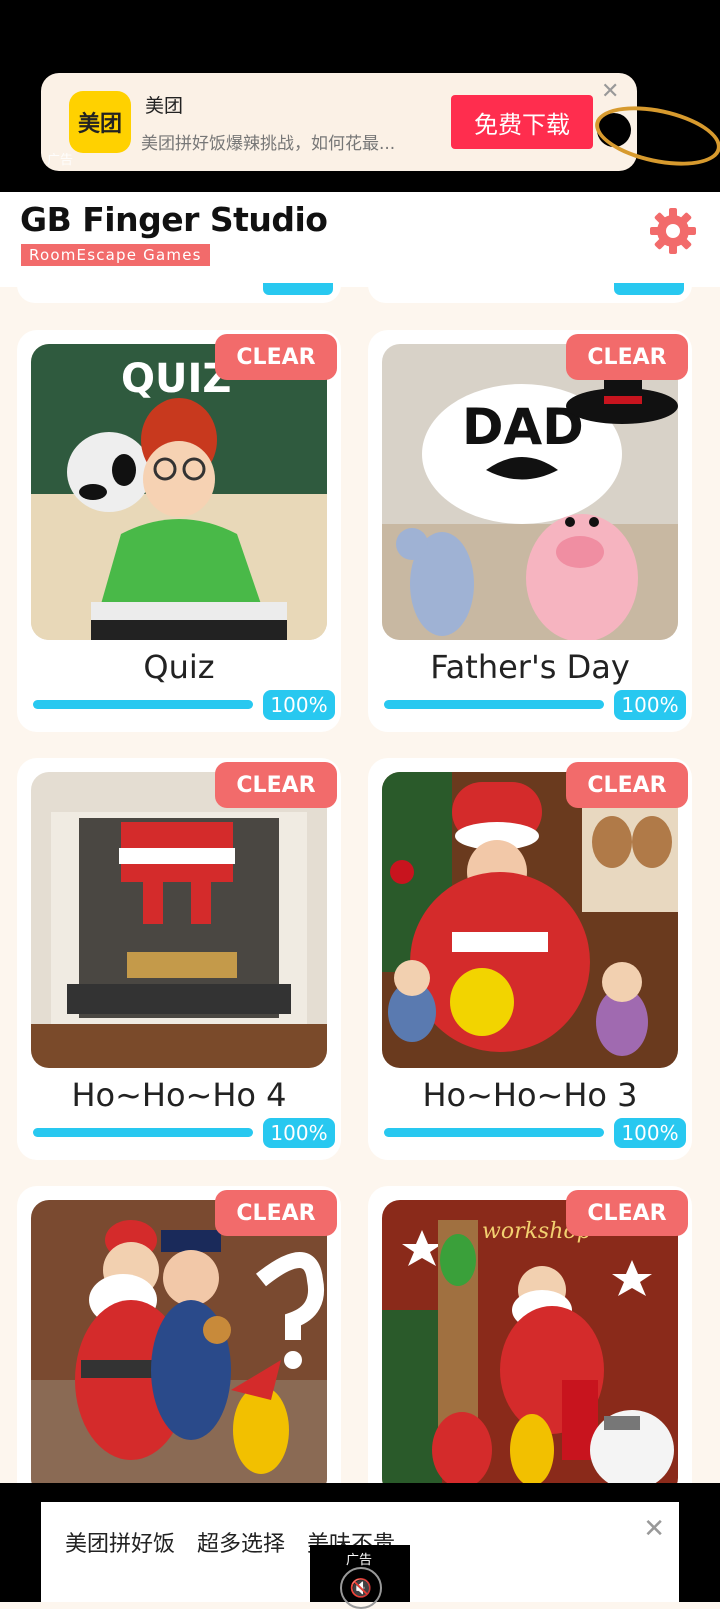 The height and width of the screenshot is (1609, 720). What do you see at coordinates (523, 427) in the screenshot?
I see `dad-sign-text: DAD` at bounding box center [523, 427].